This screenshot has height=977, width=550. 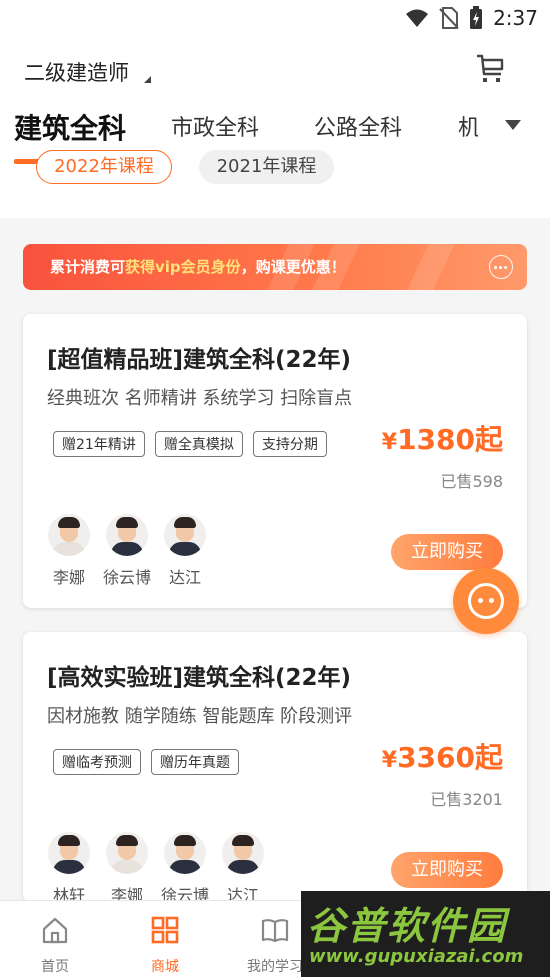 I want to click on promo-text: 累计消费可获得vip会员身份，购课更优惠！, so click(x=198, y=266).